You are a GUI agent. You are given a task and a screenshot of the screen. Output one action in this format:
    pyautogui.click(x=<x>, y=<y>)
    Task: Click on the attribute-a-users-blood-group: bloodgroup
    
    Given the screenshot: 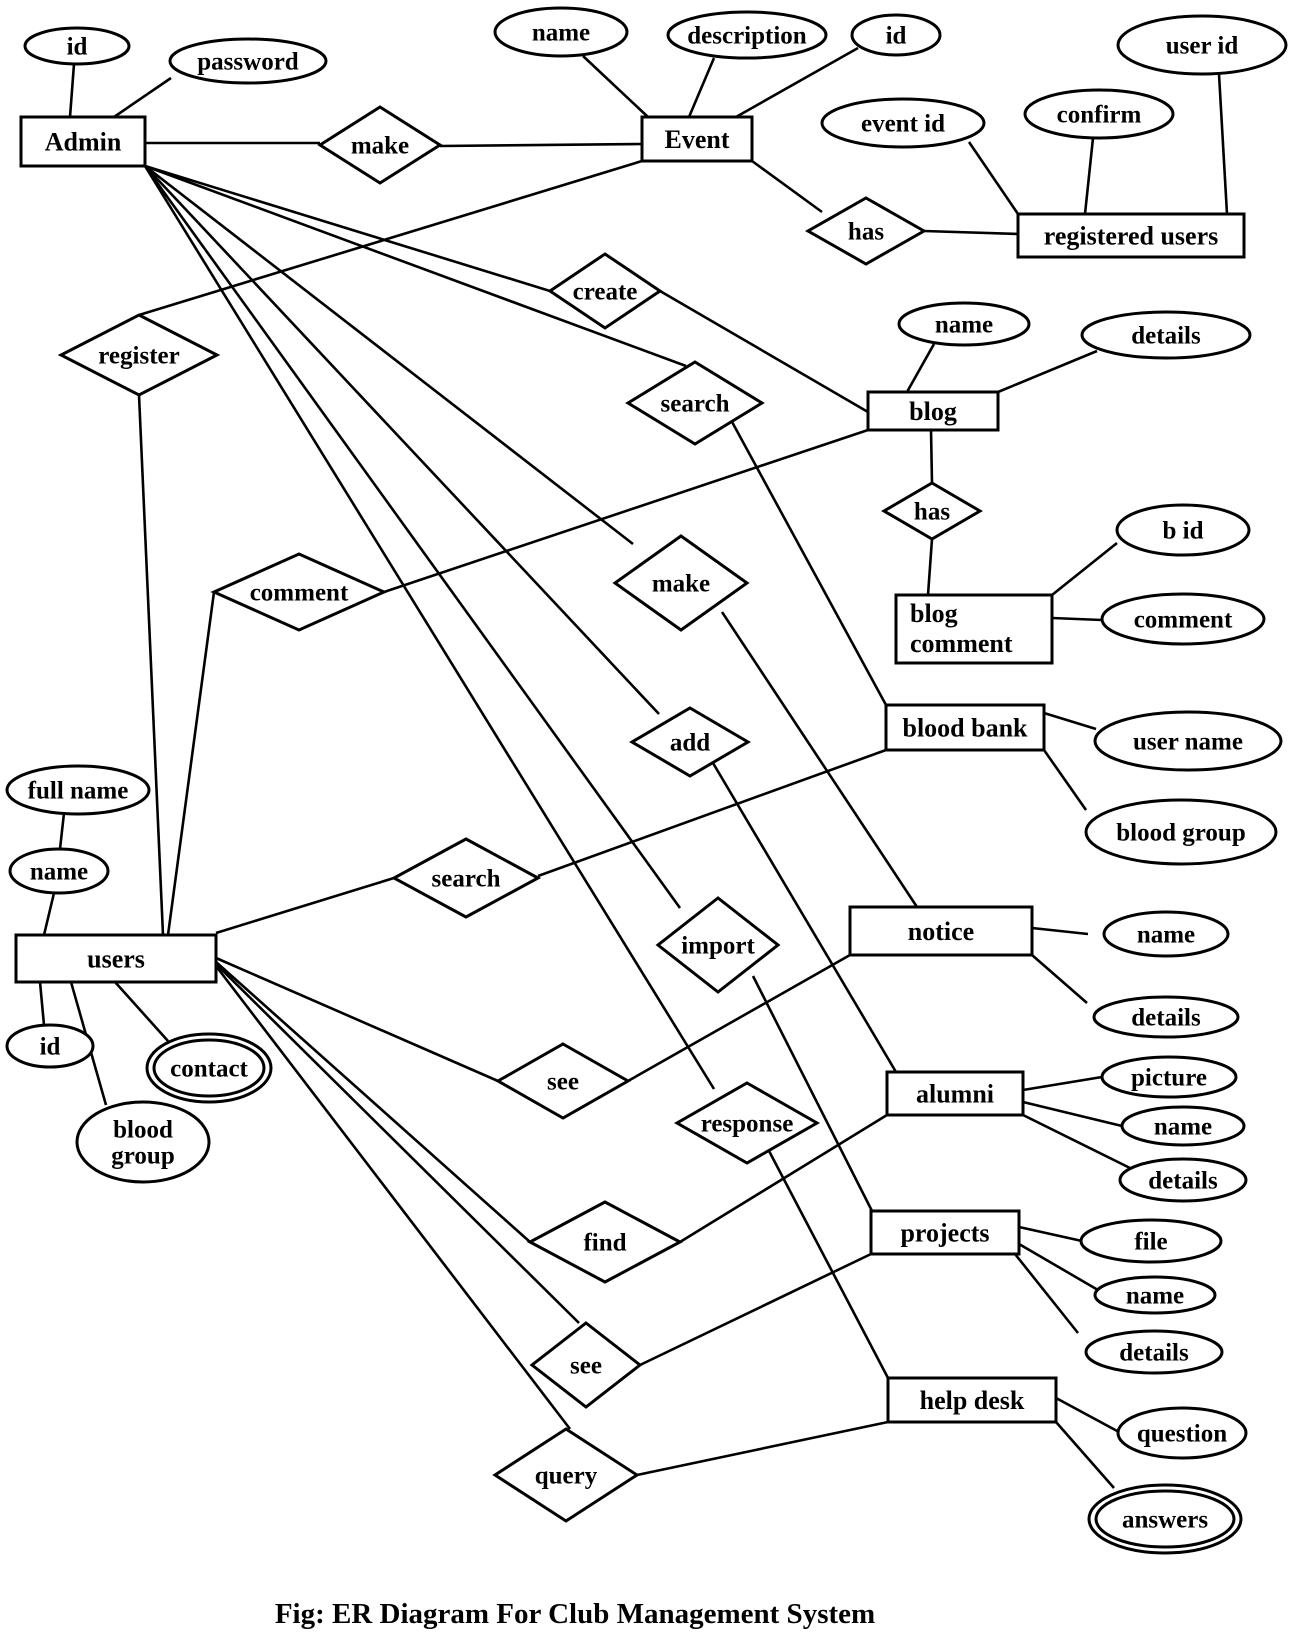 What is the action you would take?
    pyautogui.click(x=143, y=1142)
    